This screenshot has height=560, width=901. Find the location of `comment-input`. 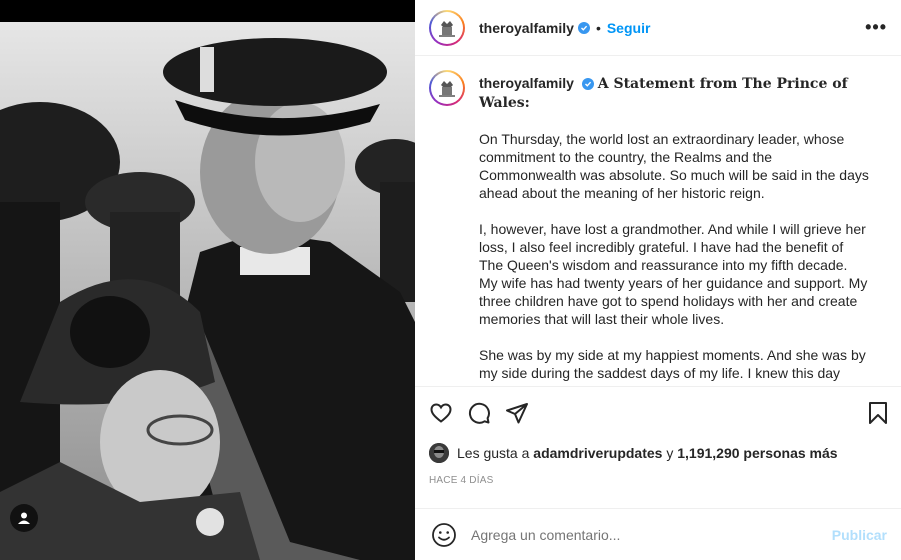

comment-input is located at coordinates (651, 534).